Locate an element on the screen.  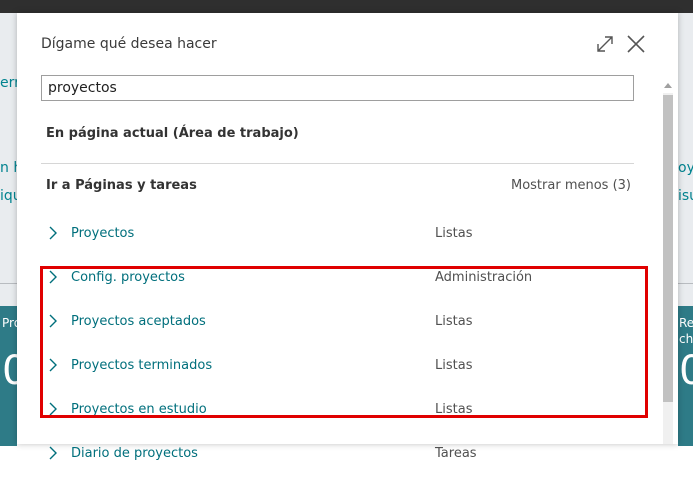
close-icon is located at coordinates (636, 44).